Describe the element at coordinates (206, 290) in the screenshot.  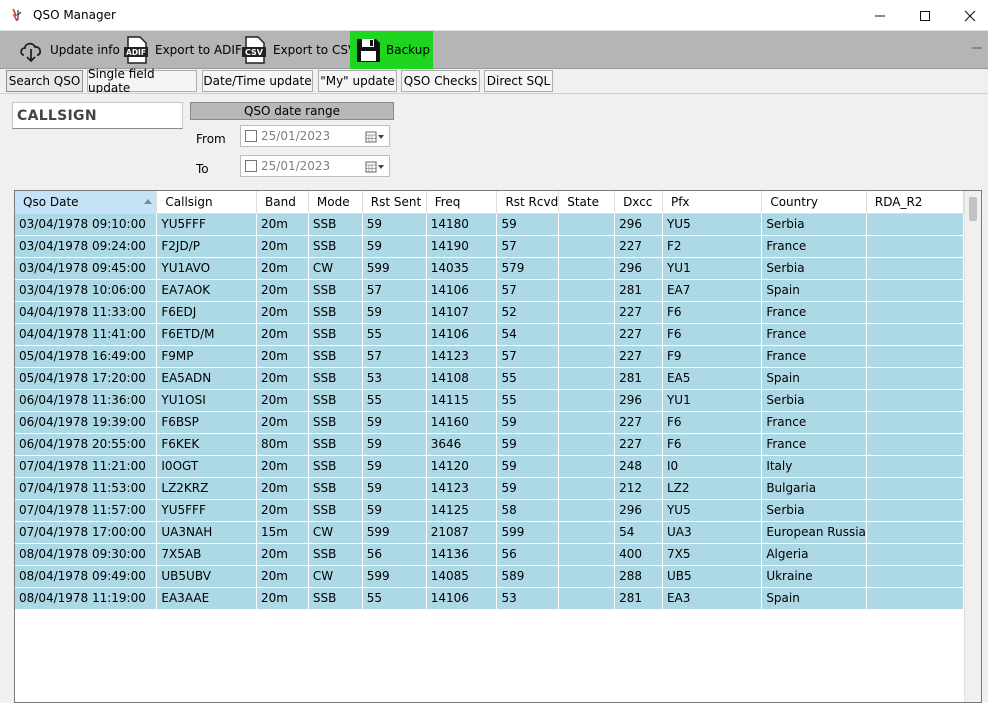
I see `table-cell: EA7AOK` at that location.